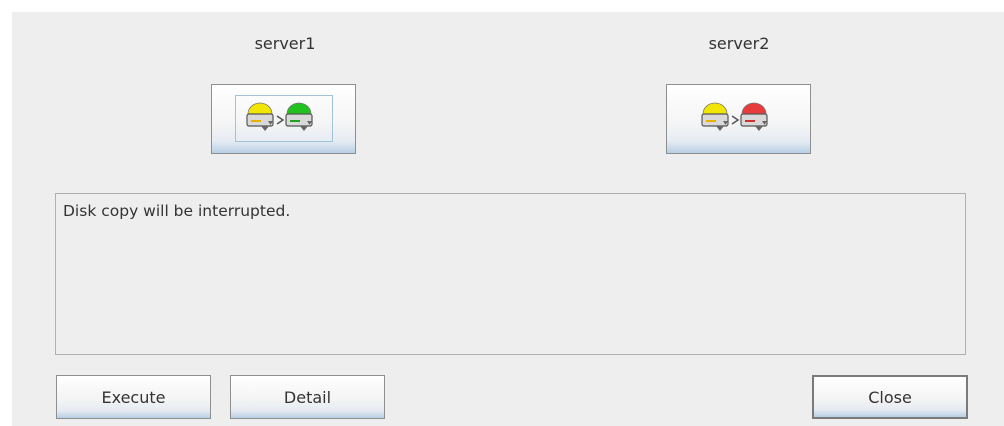  Describe the element at coordinates (177, 211) in the screenshot. I see `message-text: Disk copy will be interrupted.` at that location.